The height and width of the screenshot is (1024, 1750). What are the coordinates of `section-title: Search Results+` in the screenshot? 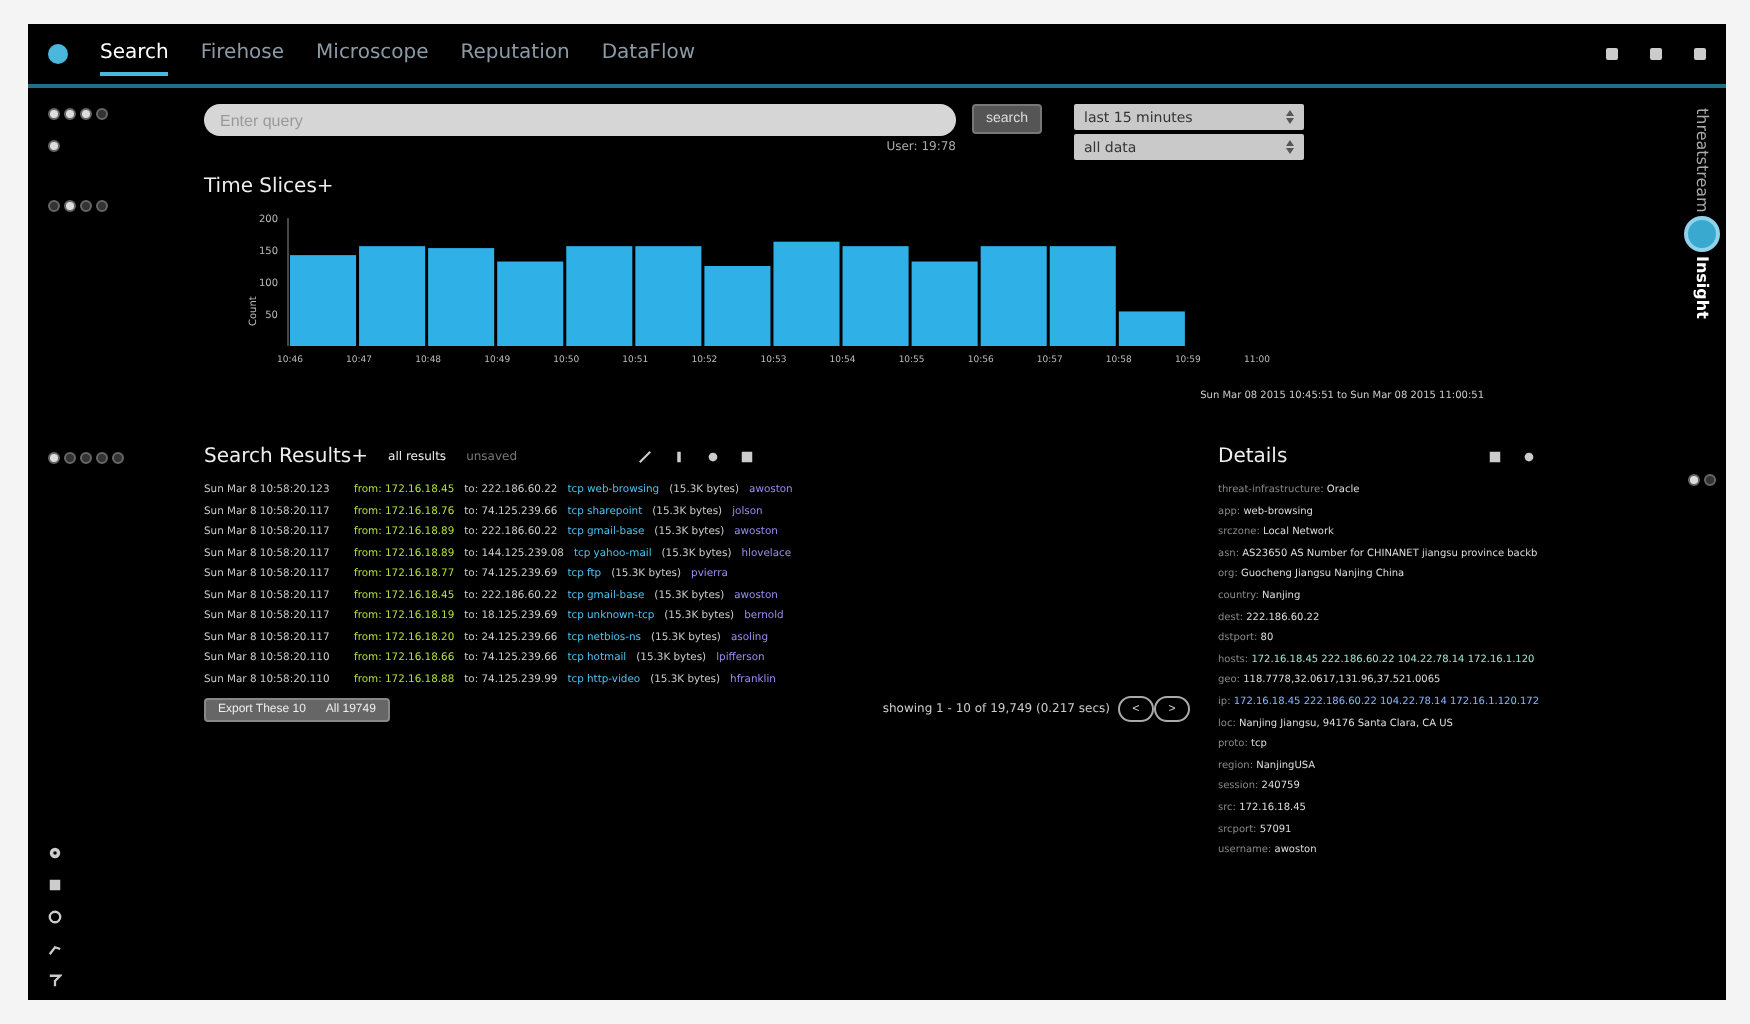 It's located at (286, 457).